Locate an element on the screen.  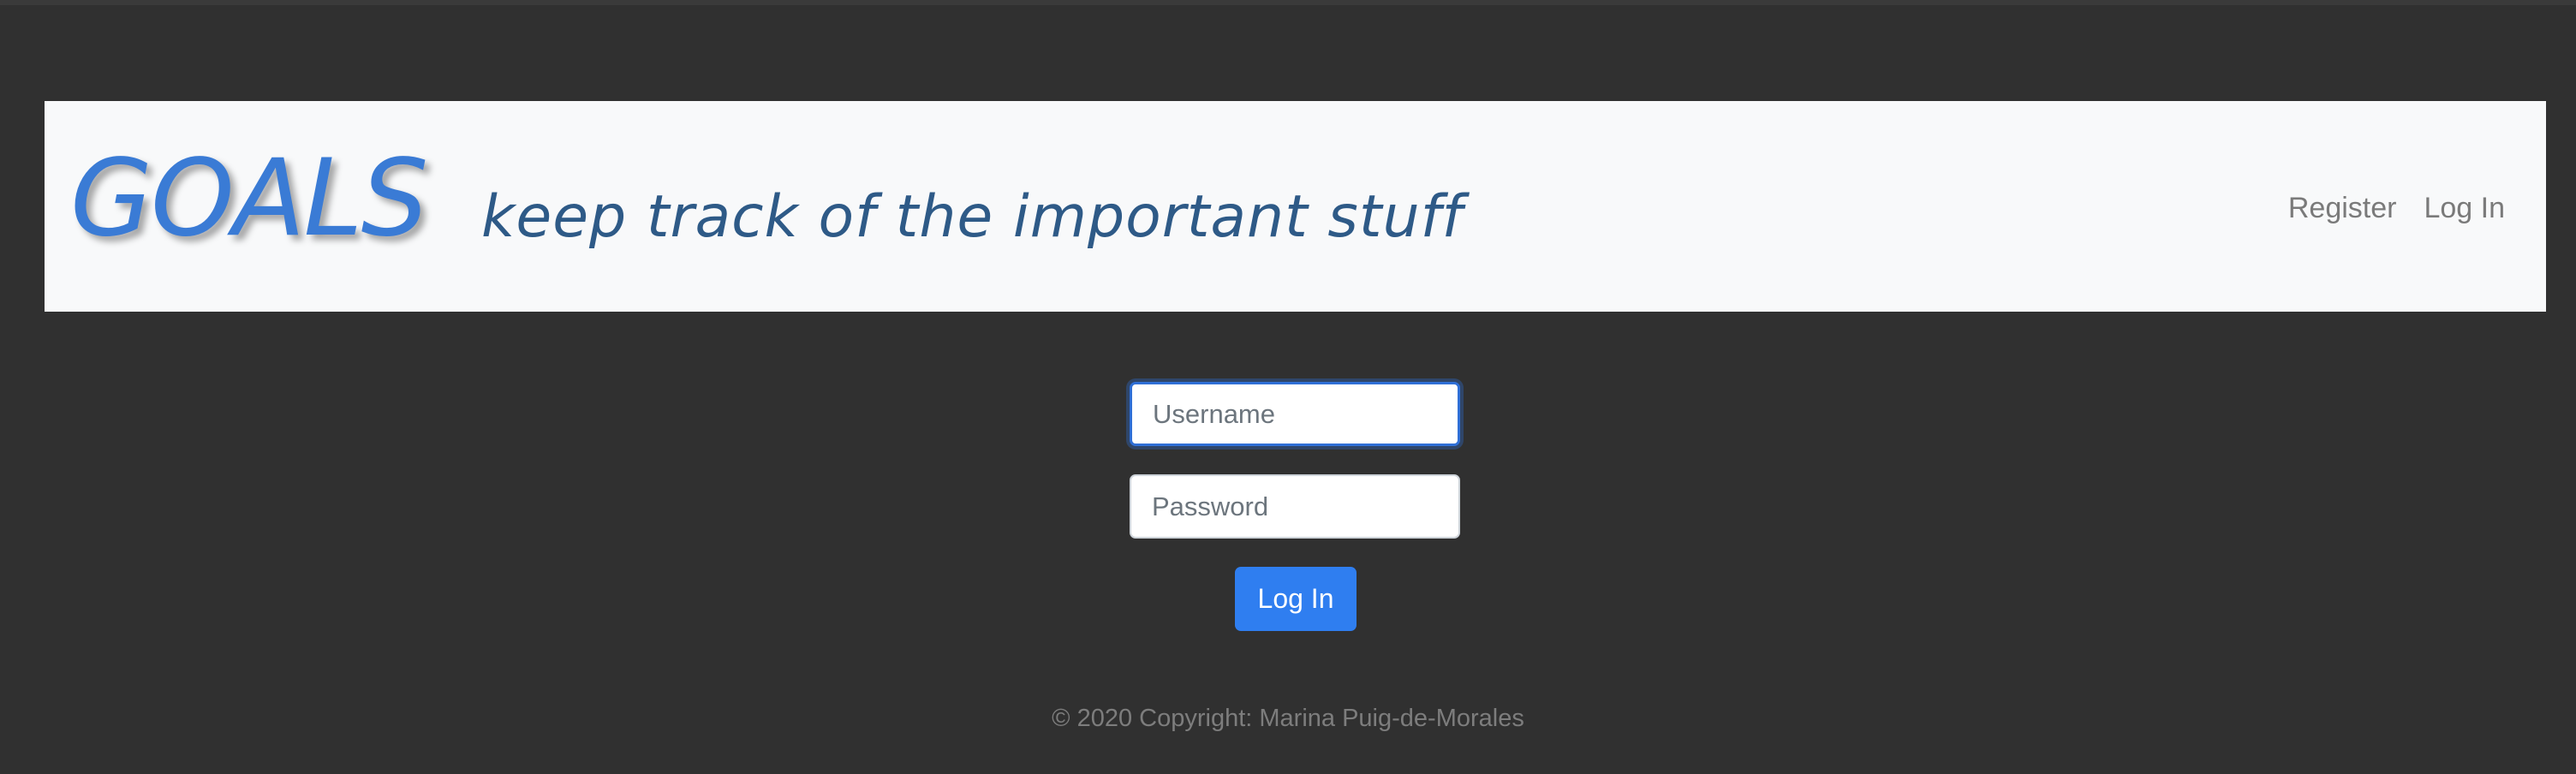
brand-logo: GOALS is located at coordinates (249, 199).